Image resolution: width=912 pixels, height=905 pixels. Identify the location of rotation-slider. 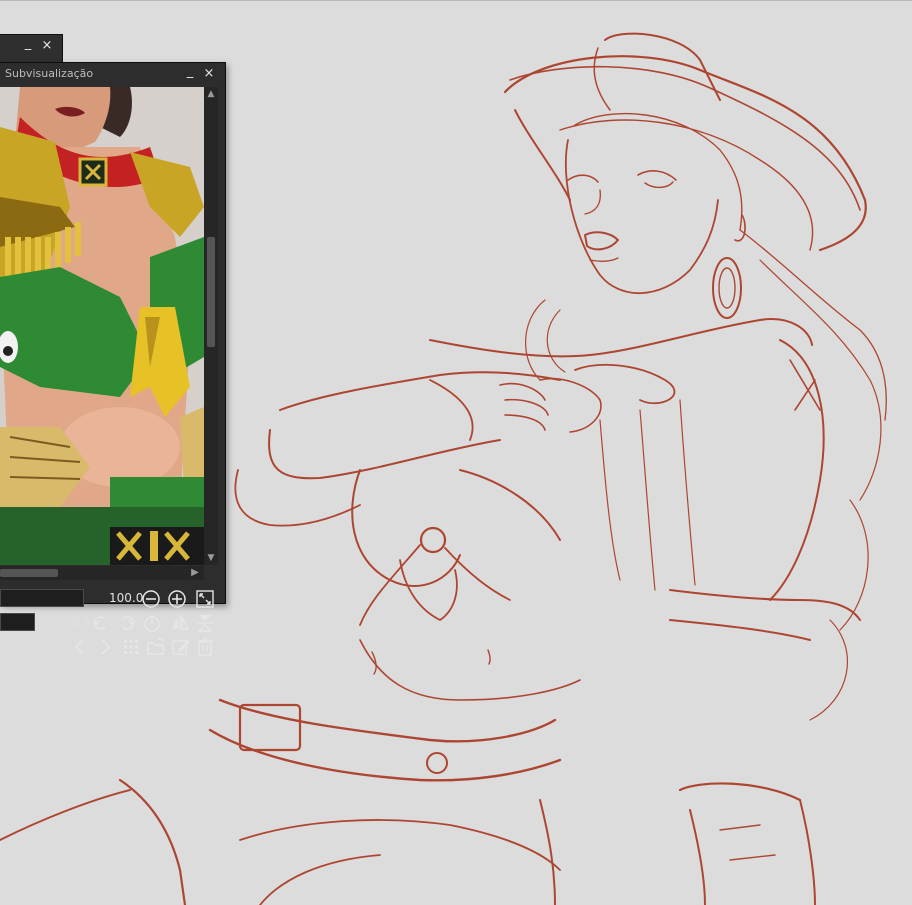
(17, 622).